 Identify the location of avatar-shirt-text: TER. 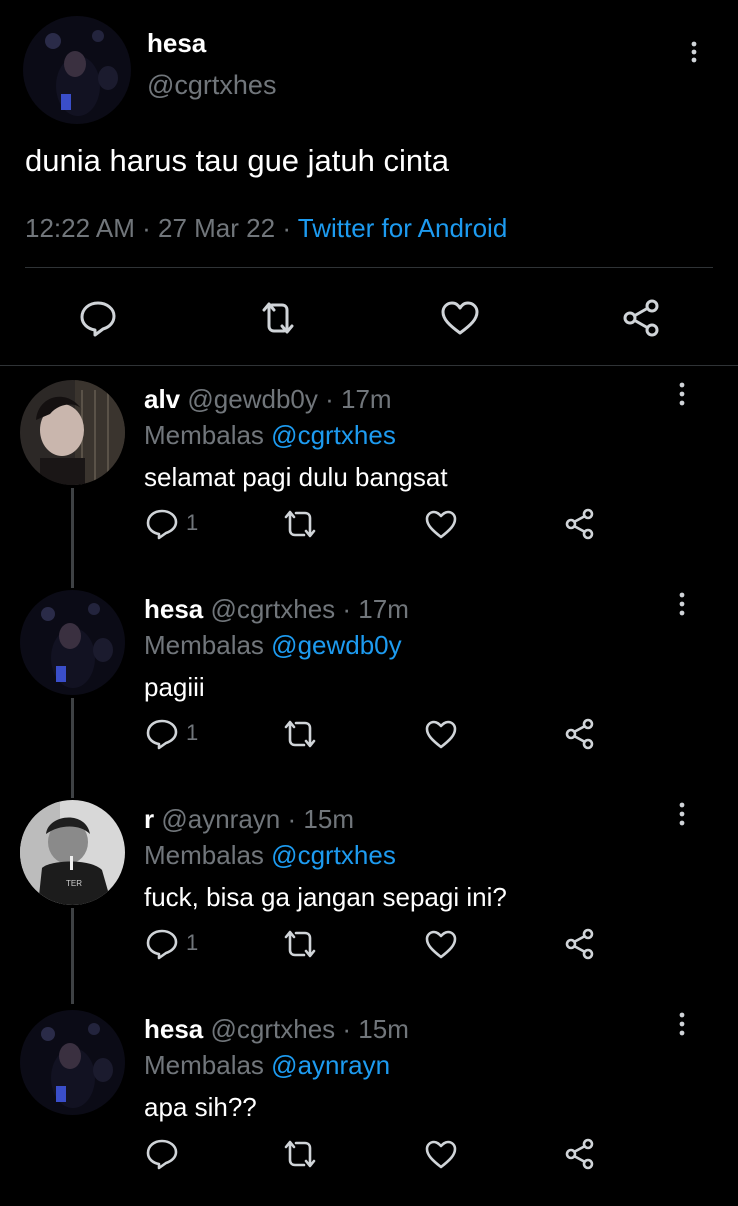
(74, 883).